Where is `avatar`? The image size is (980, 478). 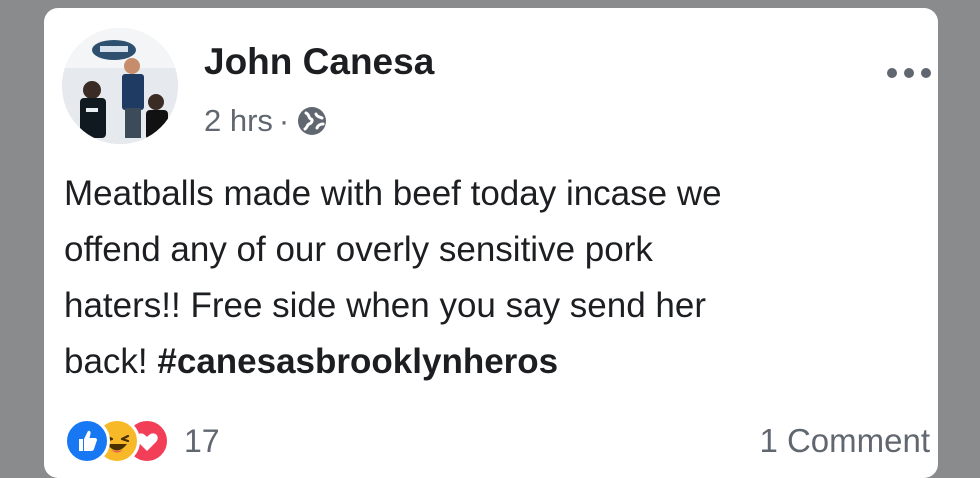 avatar is located at coordinates (120, 86).